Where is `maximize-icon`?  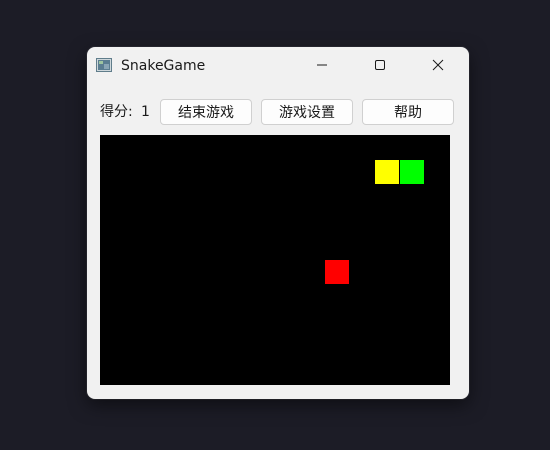 maximize-icon is located at coordinates (380, 65).